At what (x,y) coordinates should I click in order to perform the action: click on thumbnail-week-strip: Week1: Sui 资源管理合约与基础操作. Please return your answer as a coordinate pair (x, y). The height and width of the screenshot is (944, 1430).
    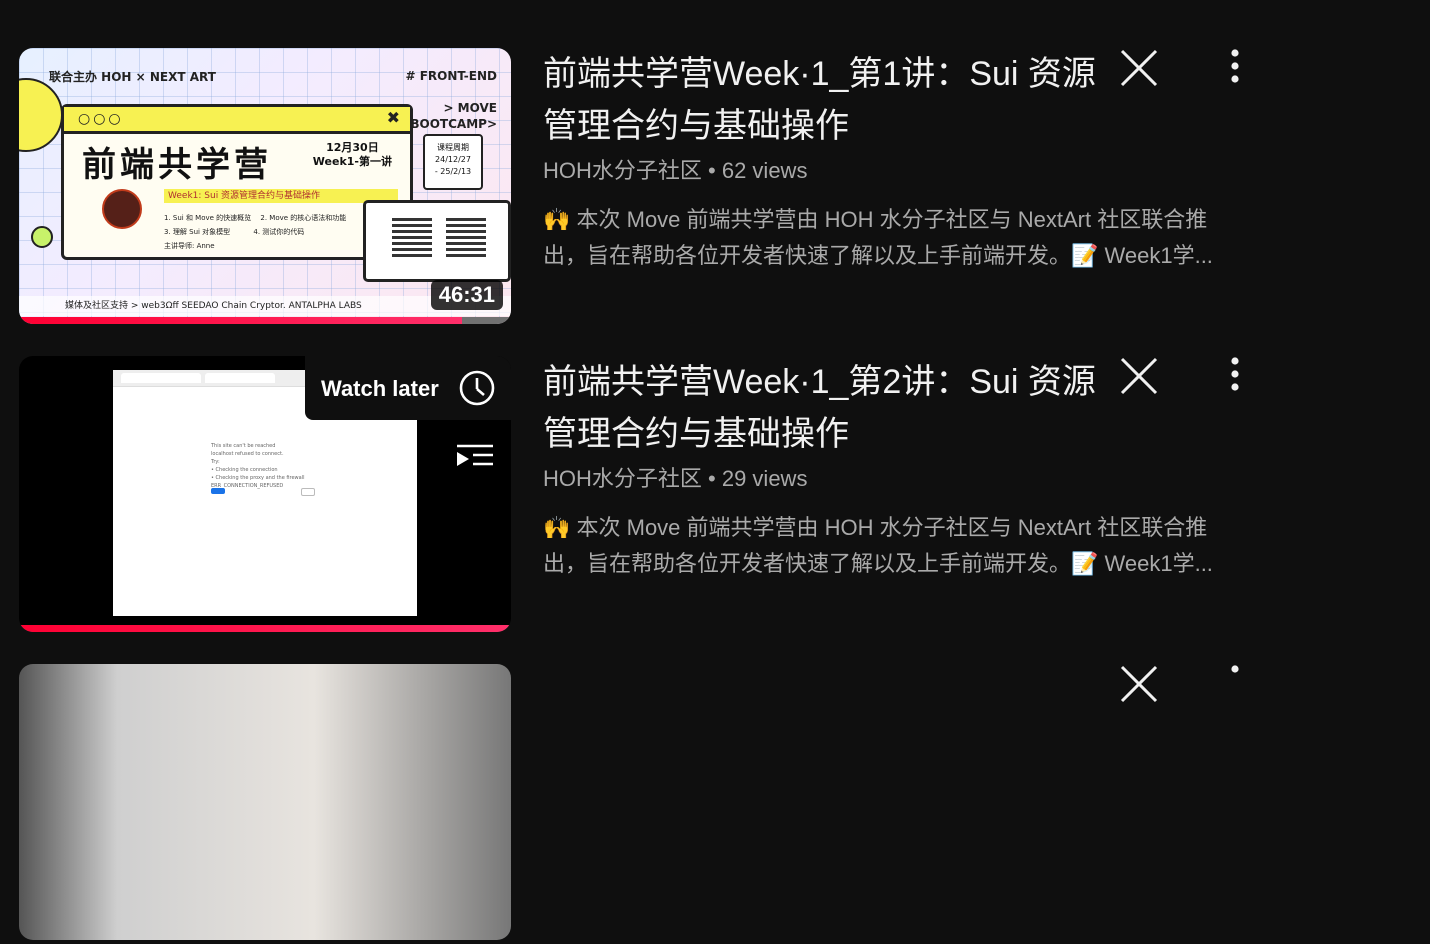
    Looking at the image, I should click on (281, 196).